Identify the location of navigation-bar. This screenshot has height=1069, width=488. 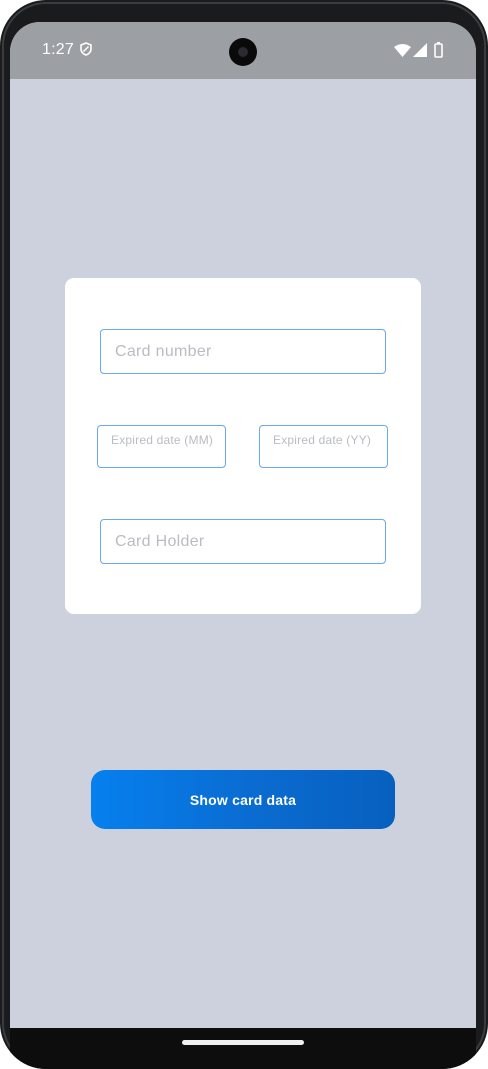
(243, 1048).